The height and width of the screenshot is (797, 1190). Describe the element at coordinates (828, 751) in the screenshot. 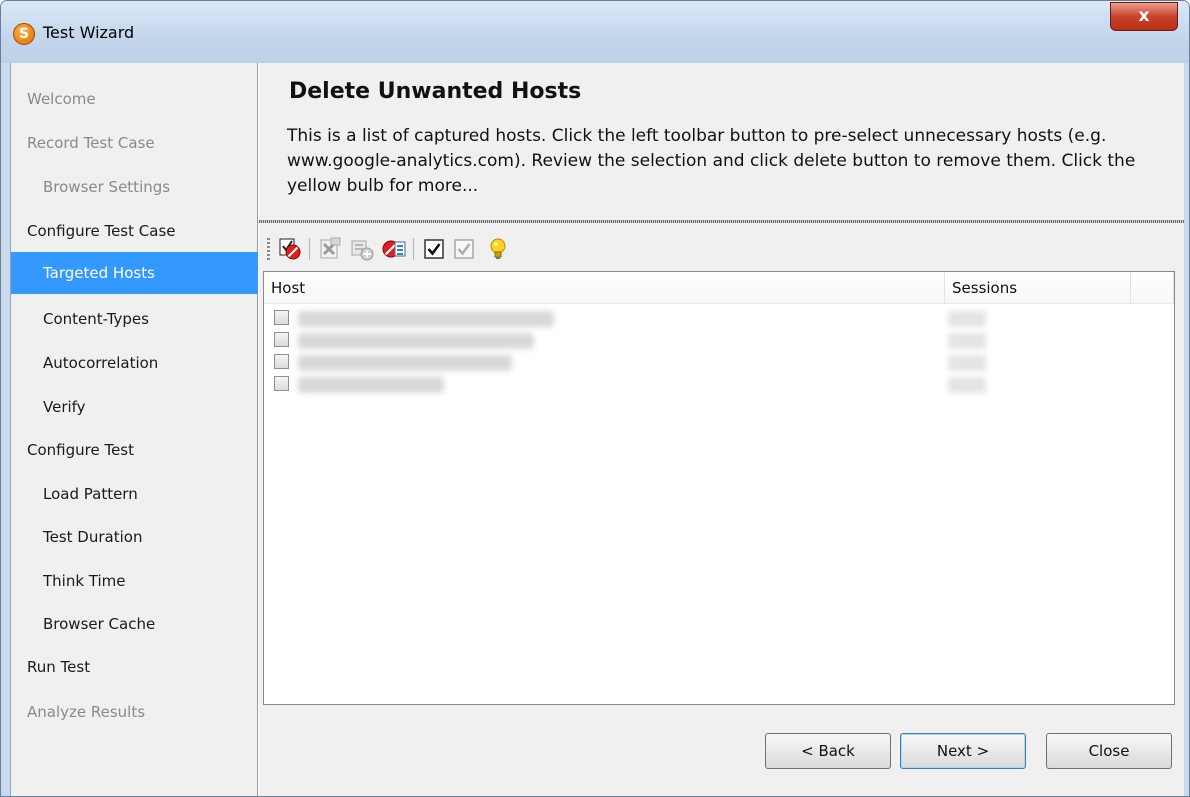

I see `back-button: < Back` at that location.